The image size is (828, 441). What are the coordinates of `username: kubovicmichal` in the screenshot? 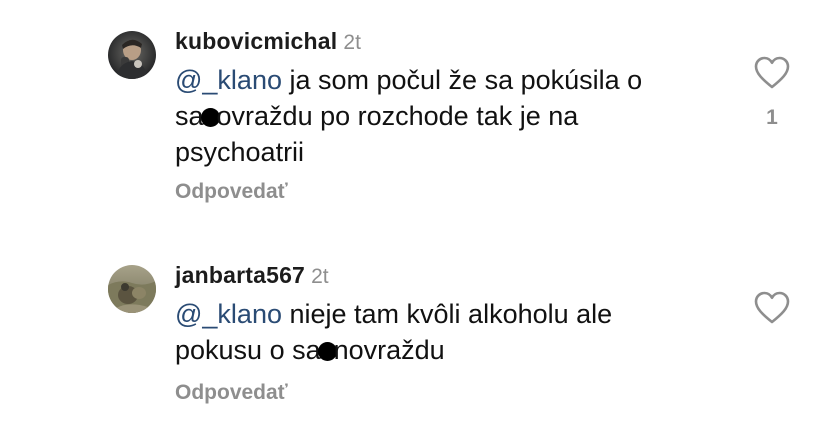 It's located at (256, 41).